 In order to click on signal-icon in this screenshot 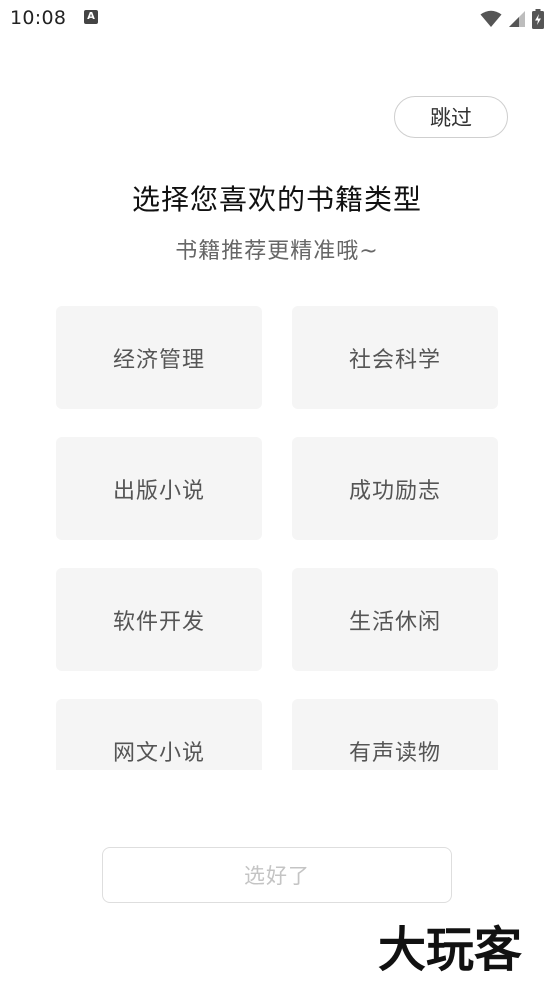, I will do `click(517, 19)`.